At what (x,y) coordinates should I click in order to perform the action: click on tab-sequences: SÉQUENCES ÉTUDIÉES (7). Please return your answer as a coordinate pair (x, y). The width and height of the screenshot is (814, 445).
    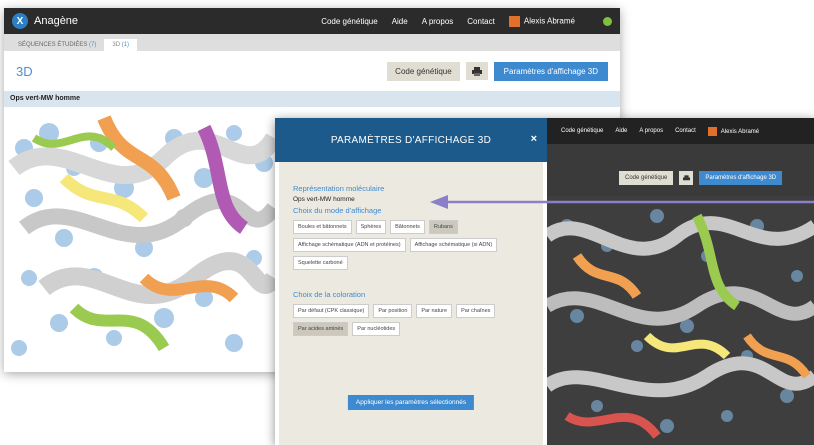
    Looking at the image, I should click on (57, 45).